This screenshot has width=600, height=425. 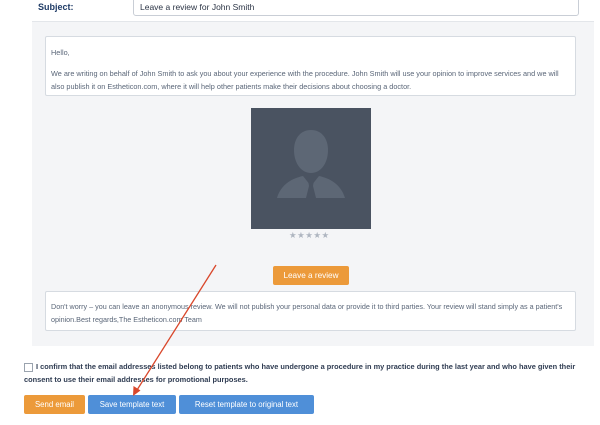 What do you see at coordinates (246, 404) in the screenshot?
I see `reset-template-button: Reset template to original text` at bounding box center [246, 404].